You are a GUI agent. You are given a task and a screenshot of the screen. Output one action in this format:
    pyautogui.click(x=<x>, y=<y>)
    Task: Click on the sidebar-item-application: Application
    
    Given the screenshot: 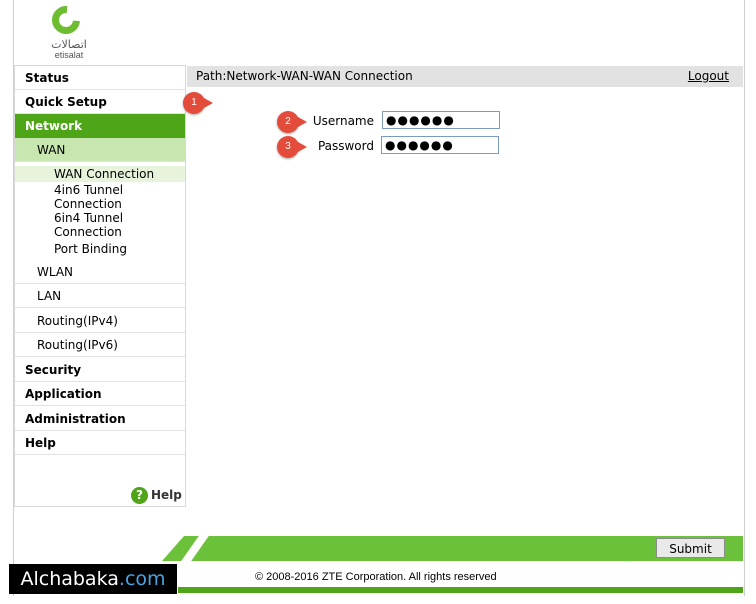 What is the action you would take?
    pyautogui.click(x=100, y=394)
    